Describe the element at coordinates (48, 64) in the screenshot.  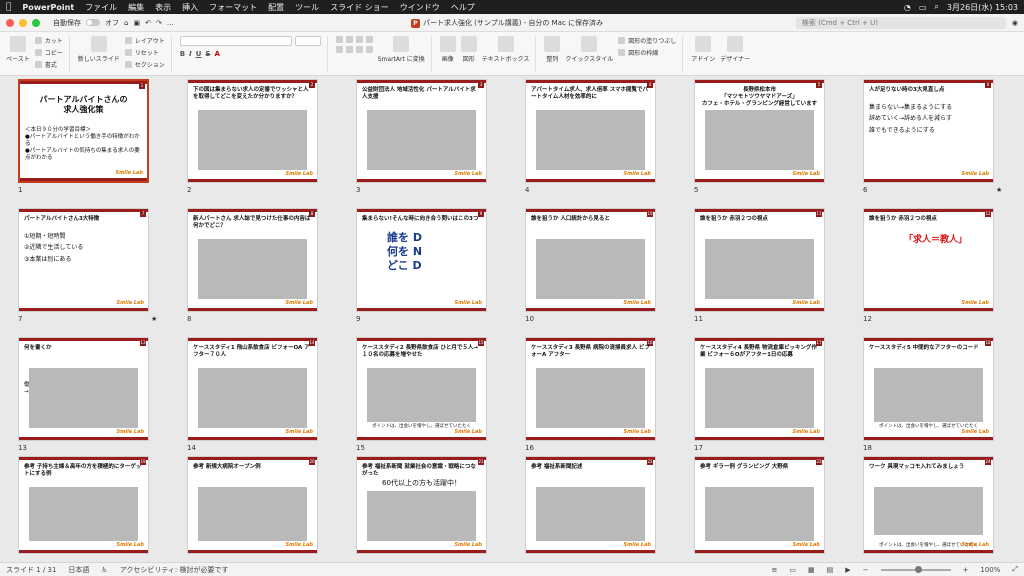
I see `format-painter-button: 書式` at that location.